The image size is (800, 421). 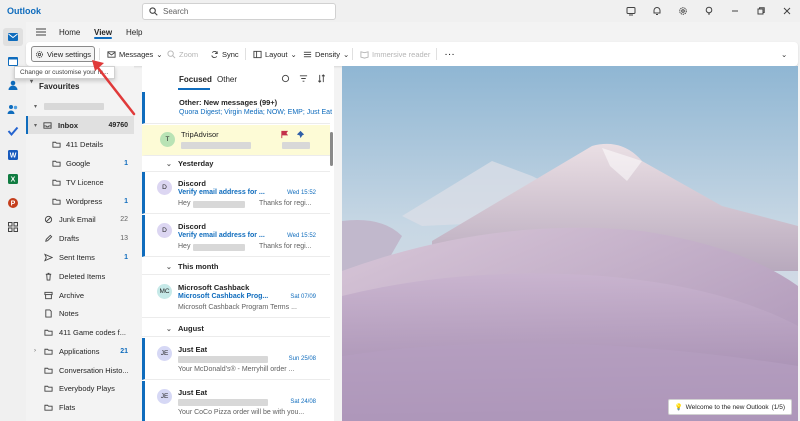 What do you see at coordinates (80, 144) in the screenshot?
I see `folder-411-details: 411 Details` at bounding box center [80, 144].